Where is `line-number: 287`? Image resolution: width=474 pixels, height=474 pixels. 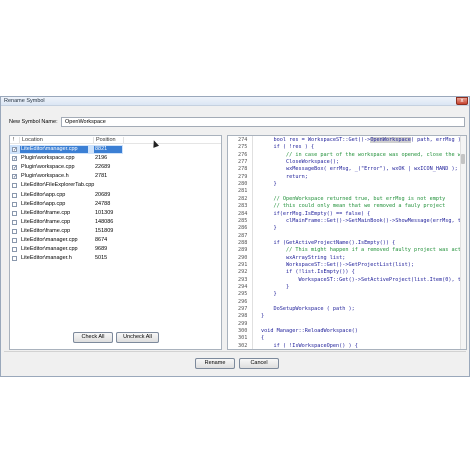
line-number: 287 is located at coordinates (243, 235).